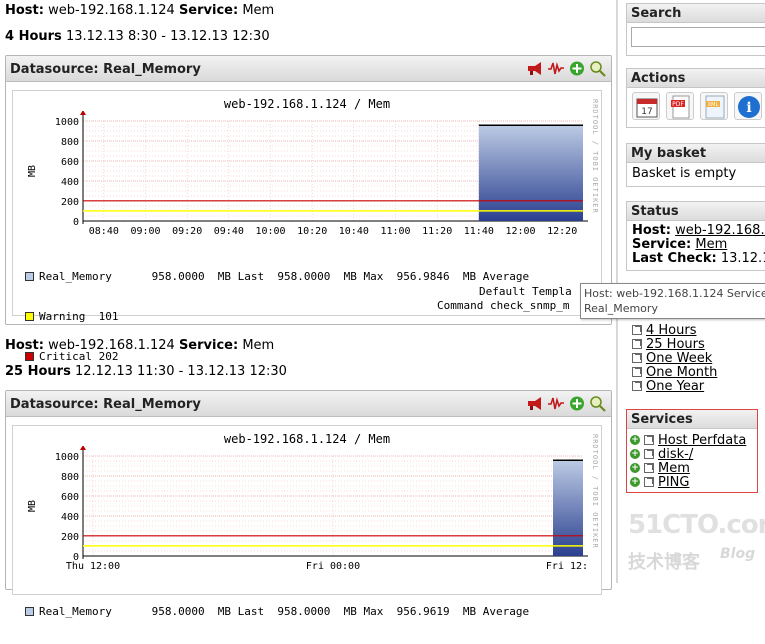  I want to click on pdf-icon: PDF, so click(680, 106).